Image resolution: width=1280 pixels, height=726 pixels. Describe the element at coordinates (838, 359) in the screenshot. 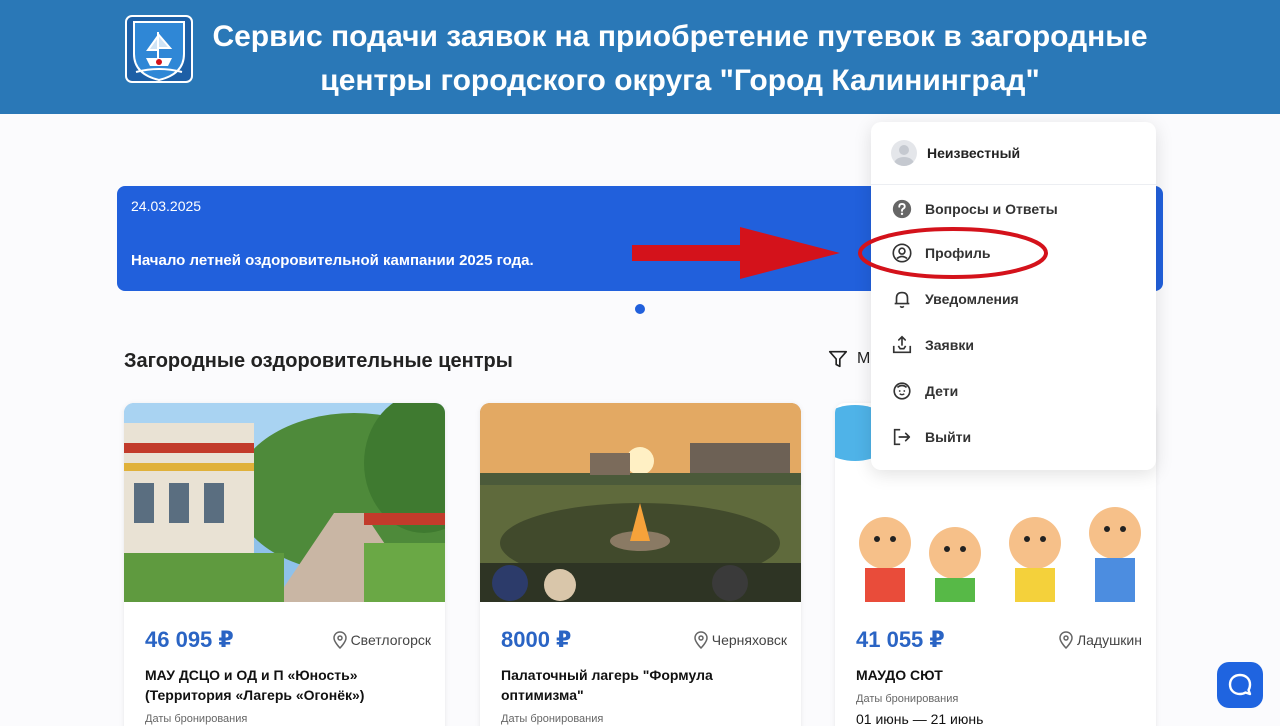

I see `filter-icon` at that location.